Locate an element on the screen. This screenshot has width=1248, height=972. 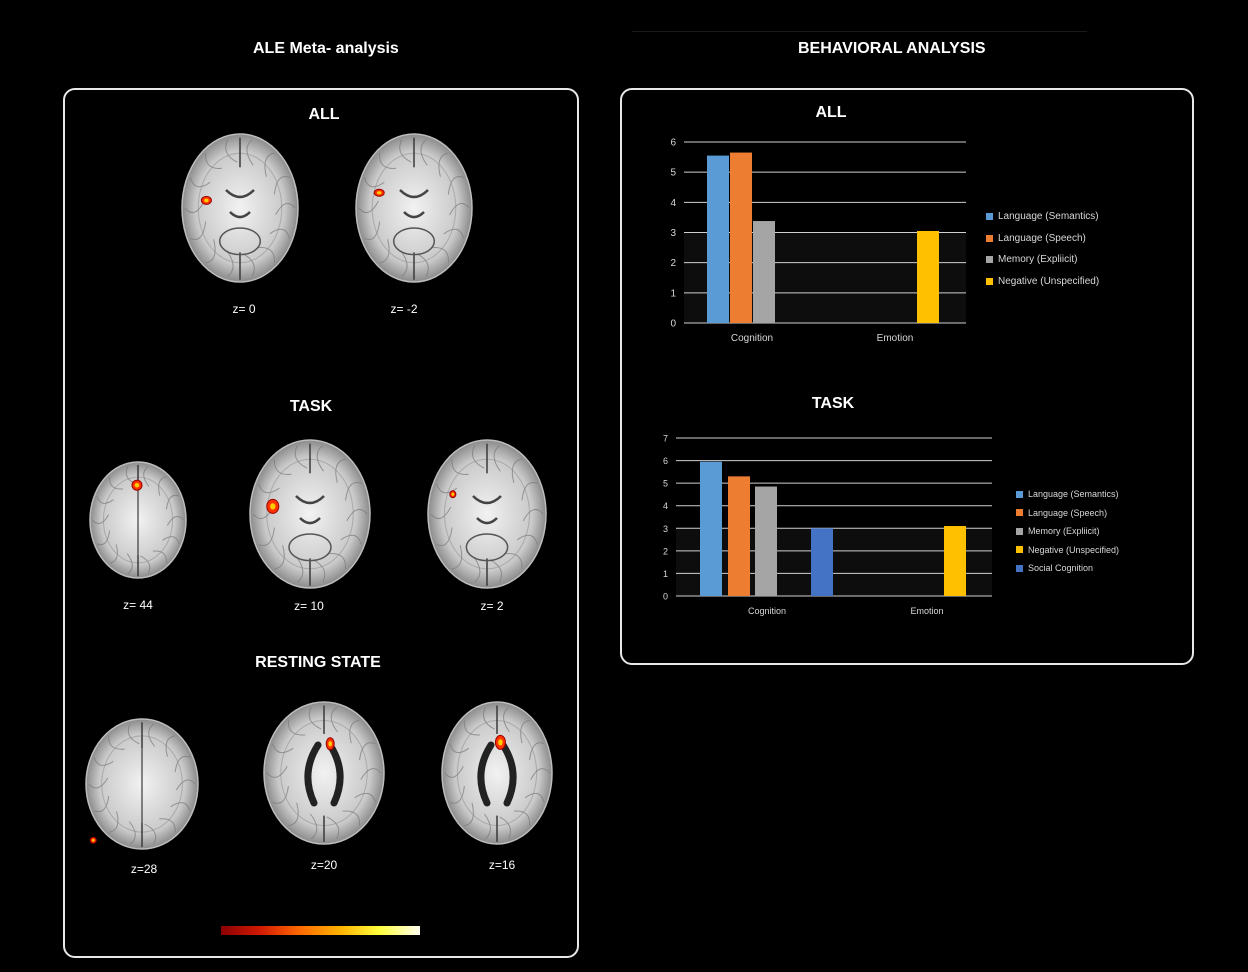
ale-heading: ALE Meta- analysis is located at coordinates (326, 48).